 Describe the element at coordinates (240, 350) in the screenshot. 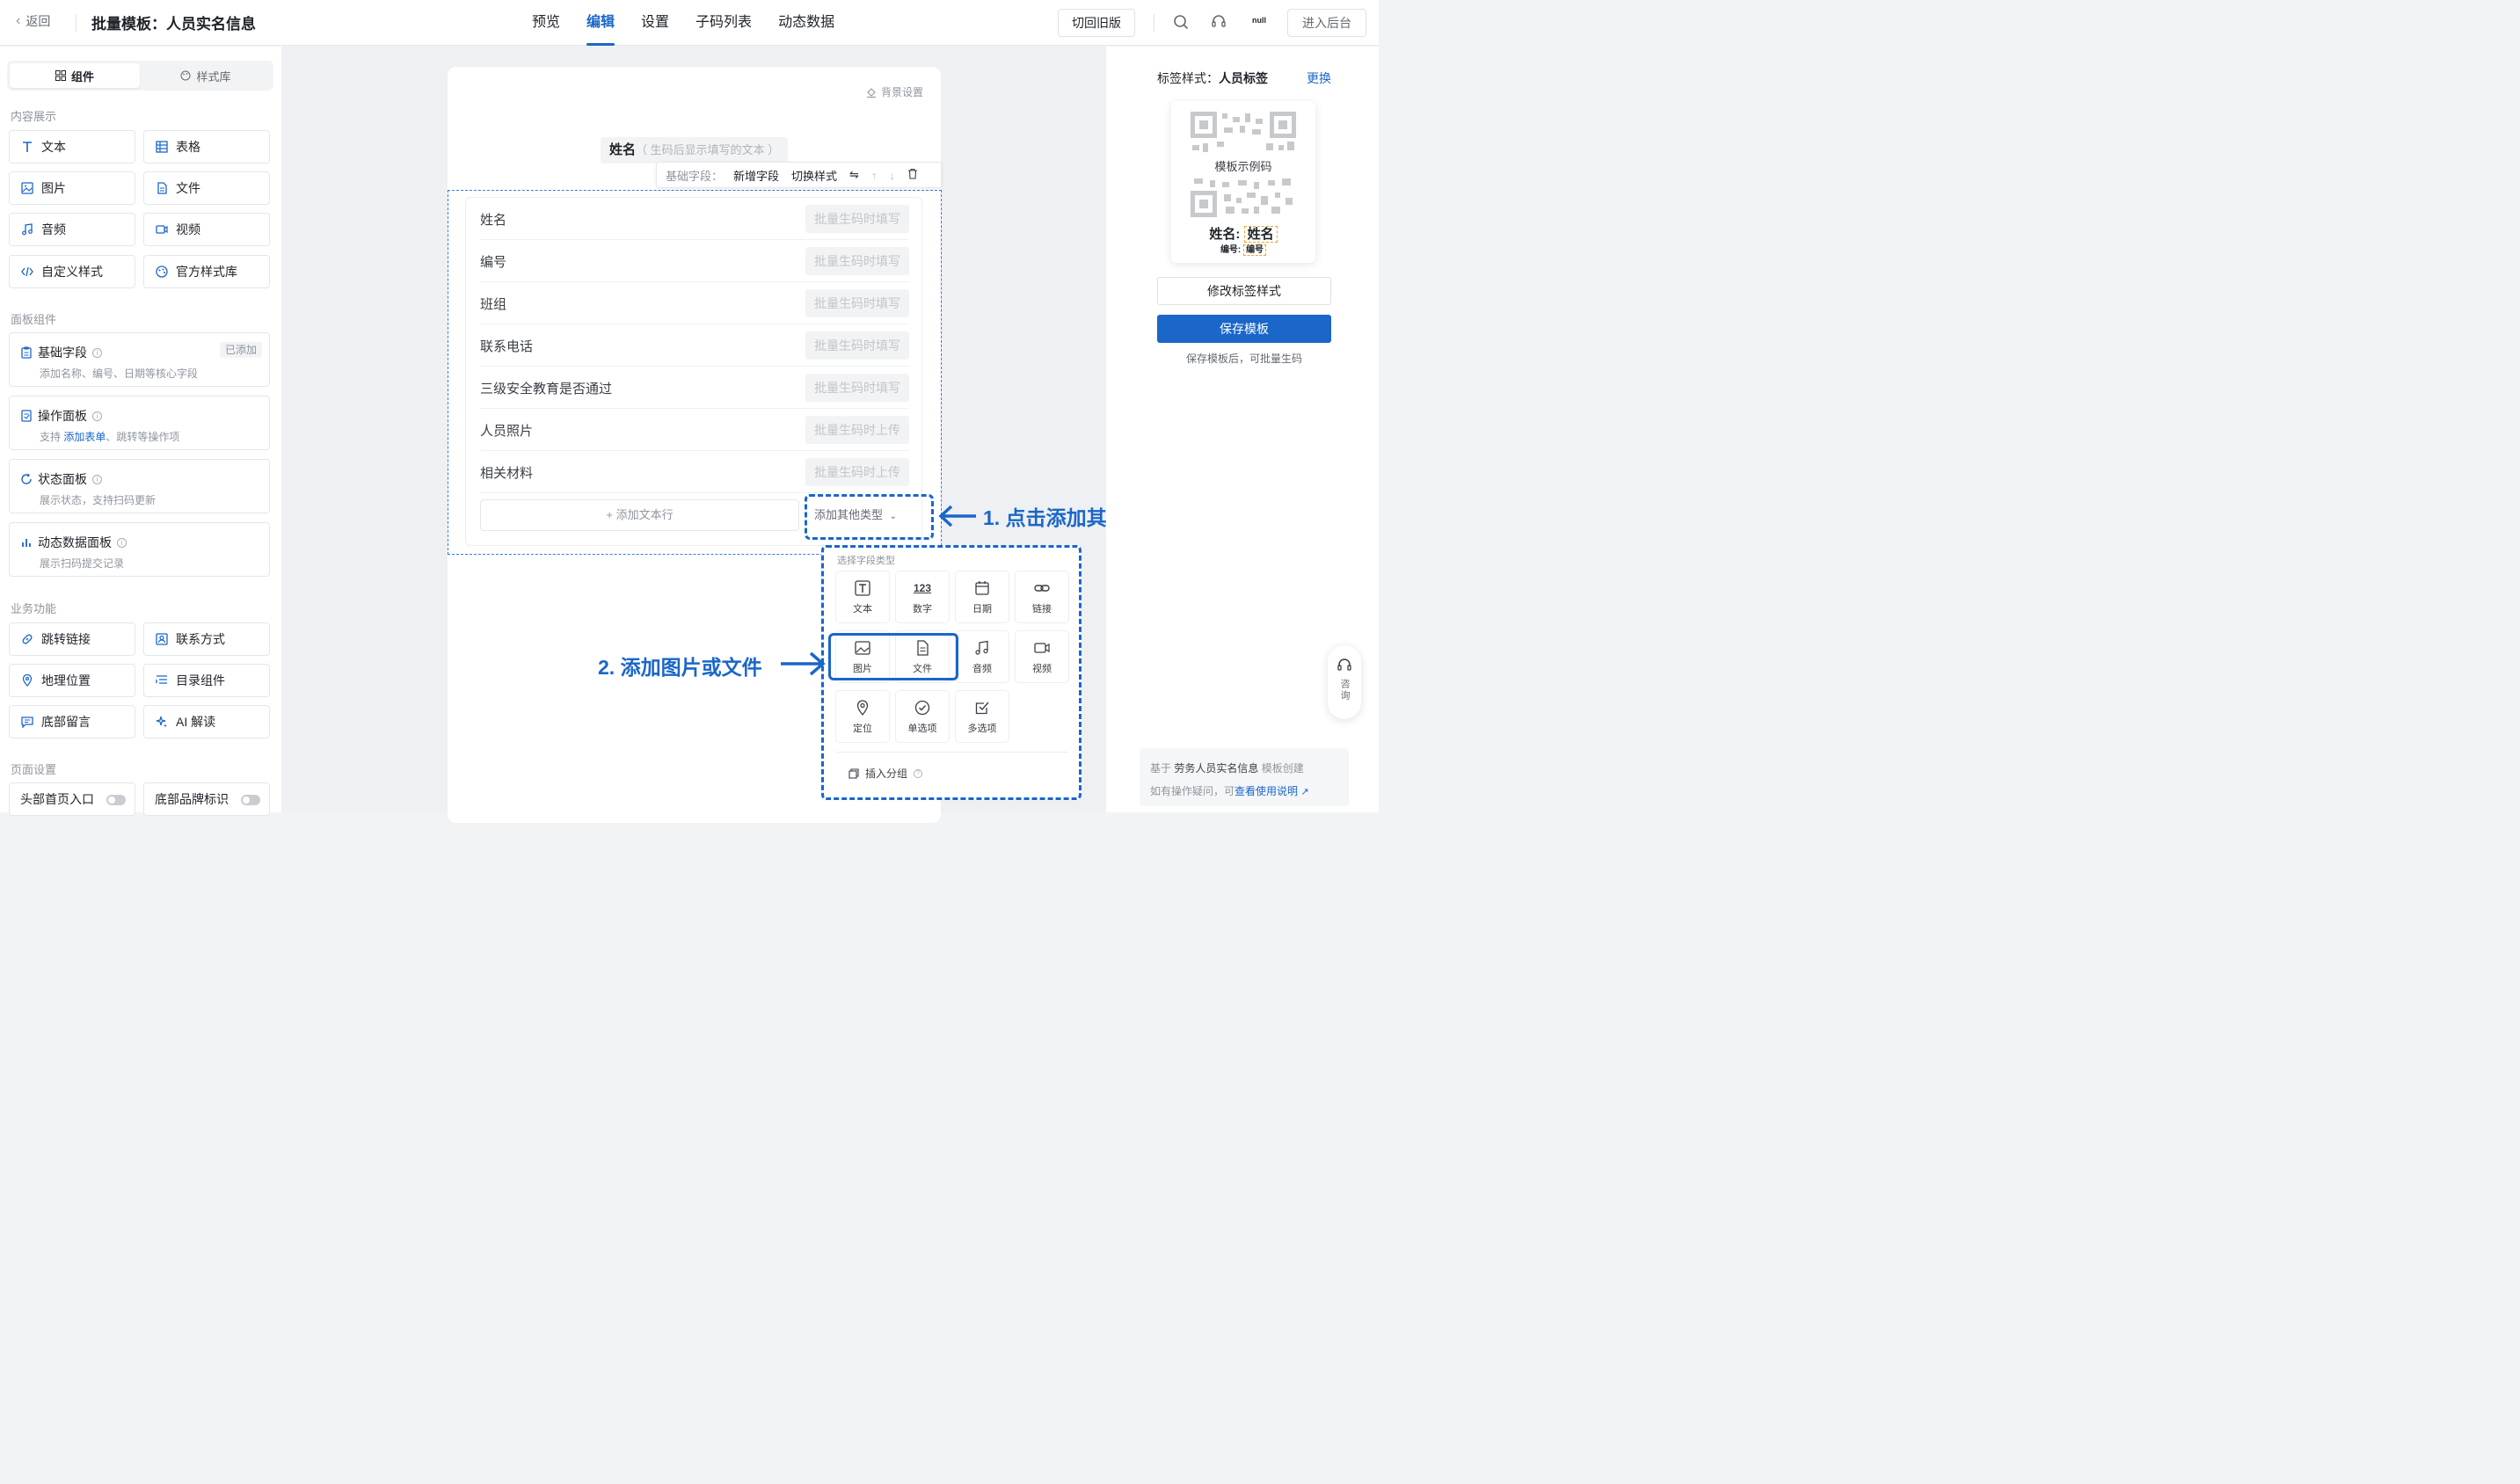

I see `added-badge: 已添加` at that location.